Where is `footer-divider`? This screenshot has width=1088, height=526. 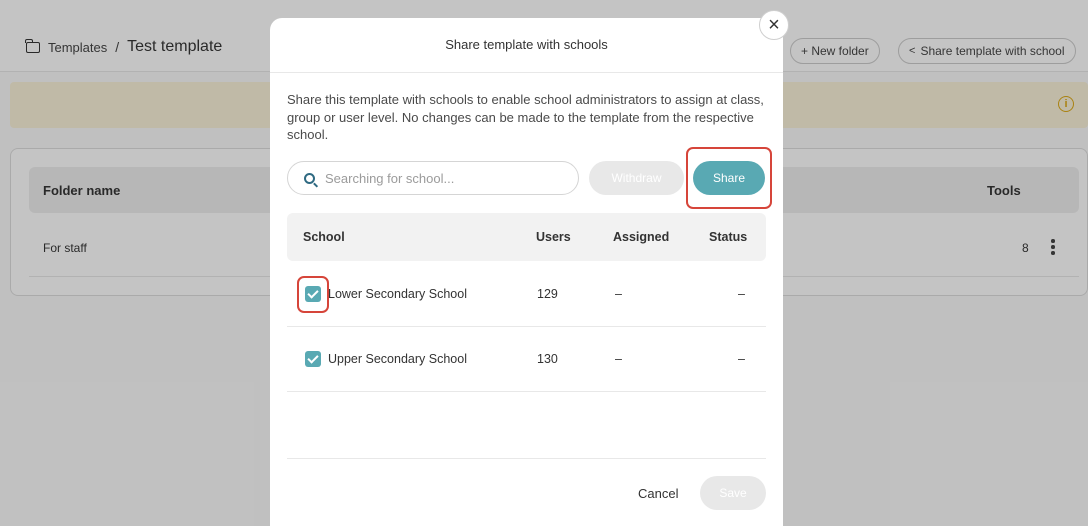 footer-divider is located at coordinates (526, 458).